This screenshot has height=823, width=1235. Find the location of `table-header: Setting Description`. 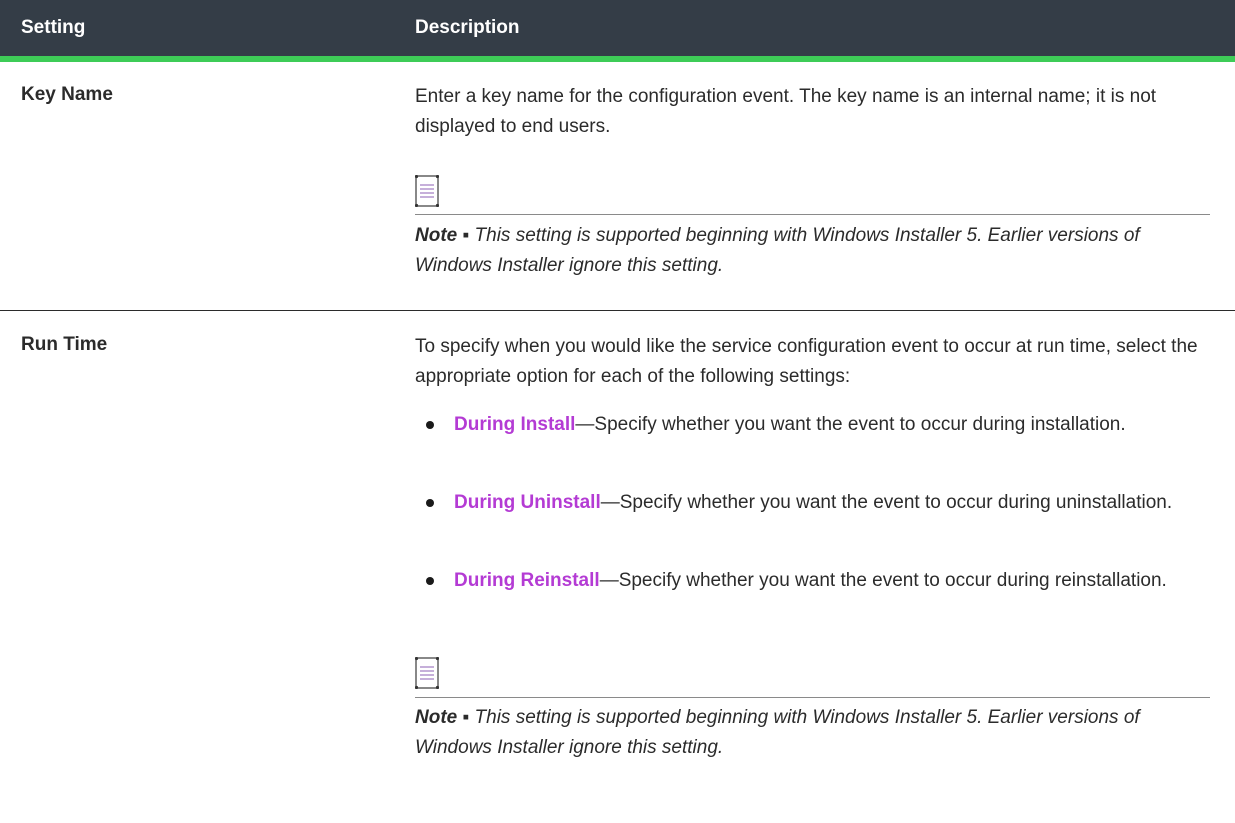

table-header: Setting Description is located at coordinates (617, 31).